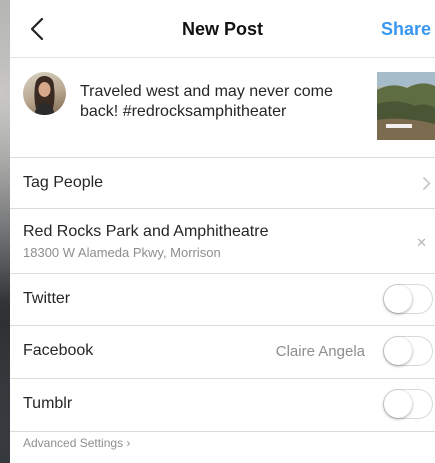  What do you see at coordinates (122, 252) in the screenshot?
I see `location-address: 18300 W Alameda Pkwy, Morrison` at bounding box center [122, 252].